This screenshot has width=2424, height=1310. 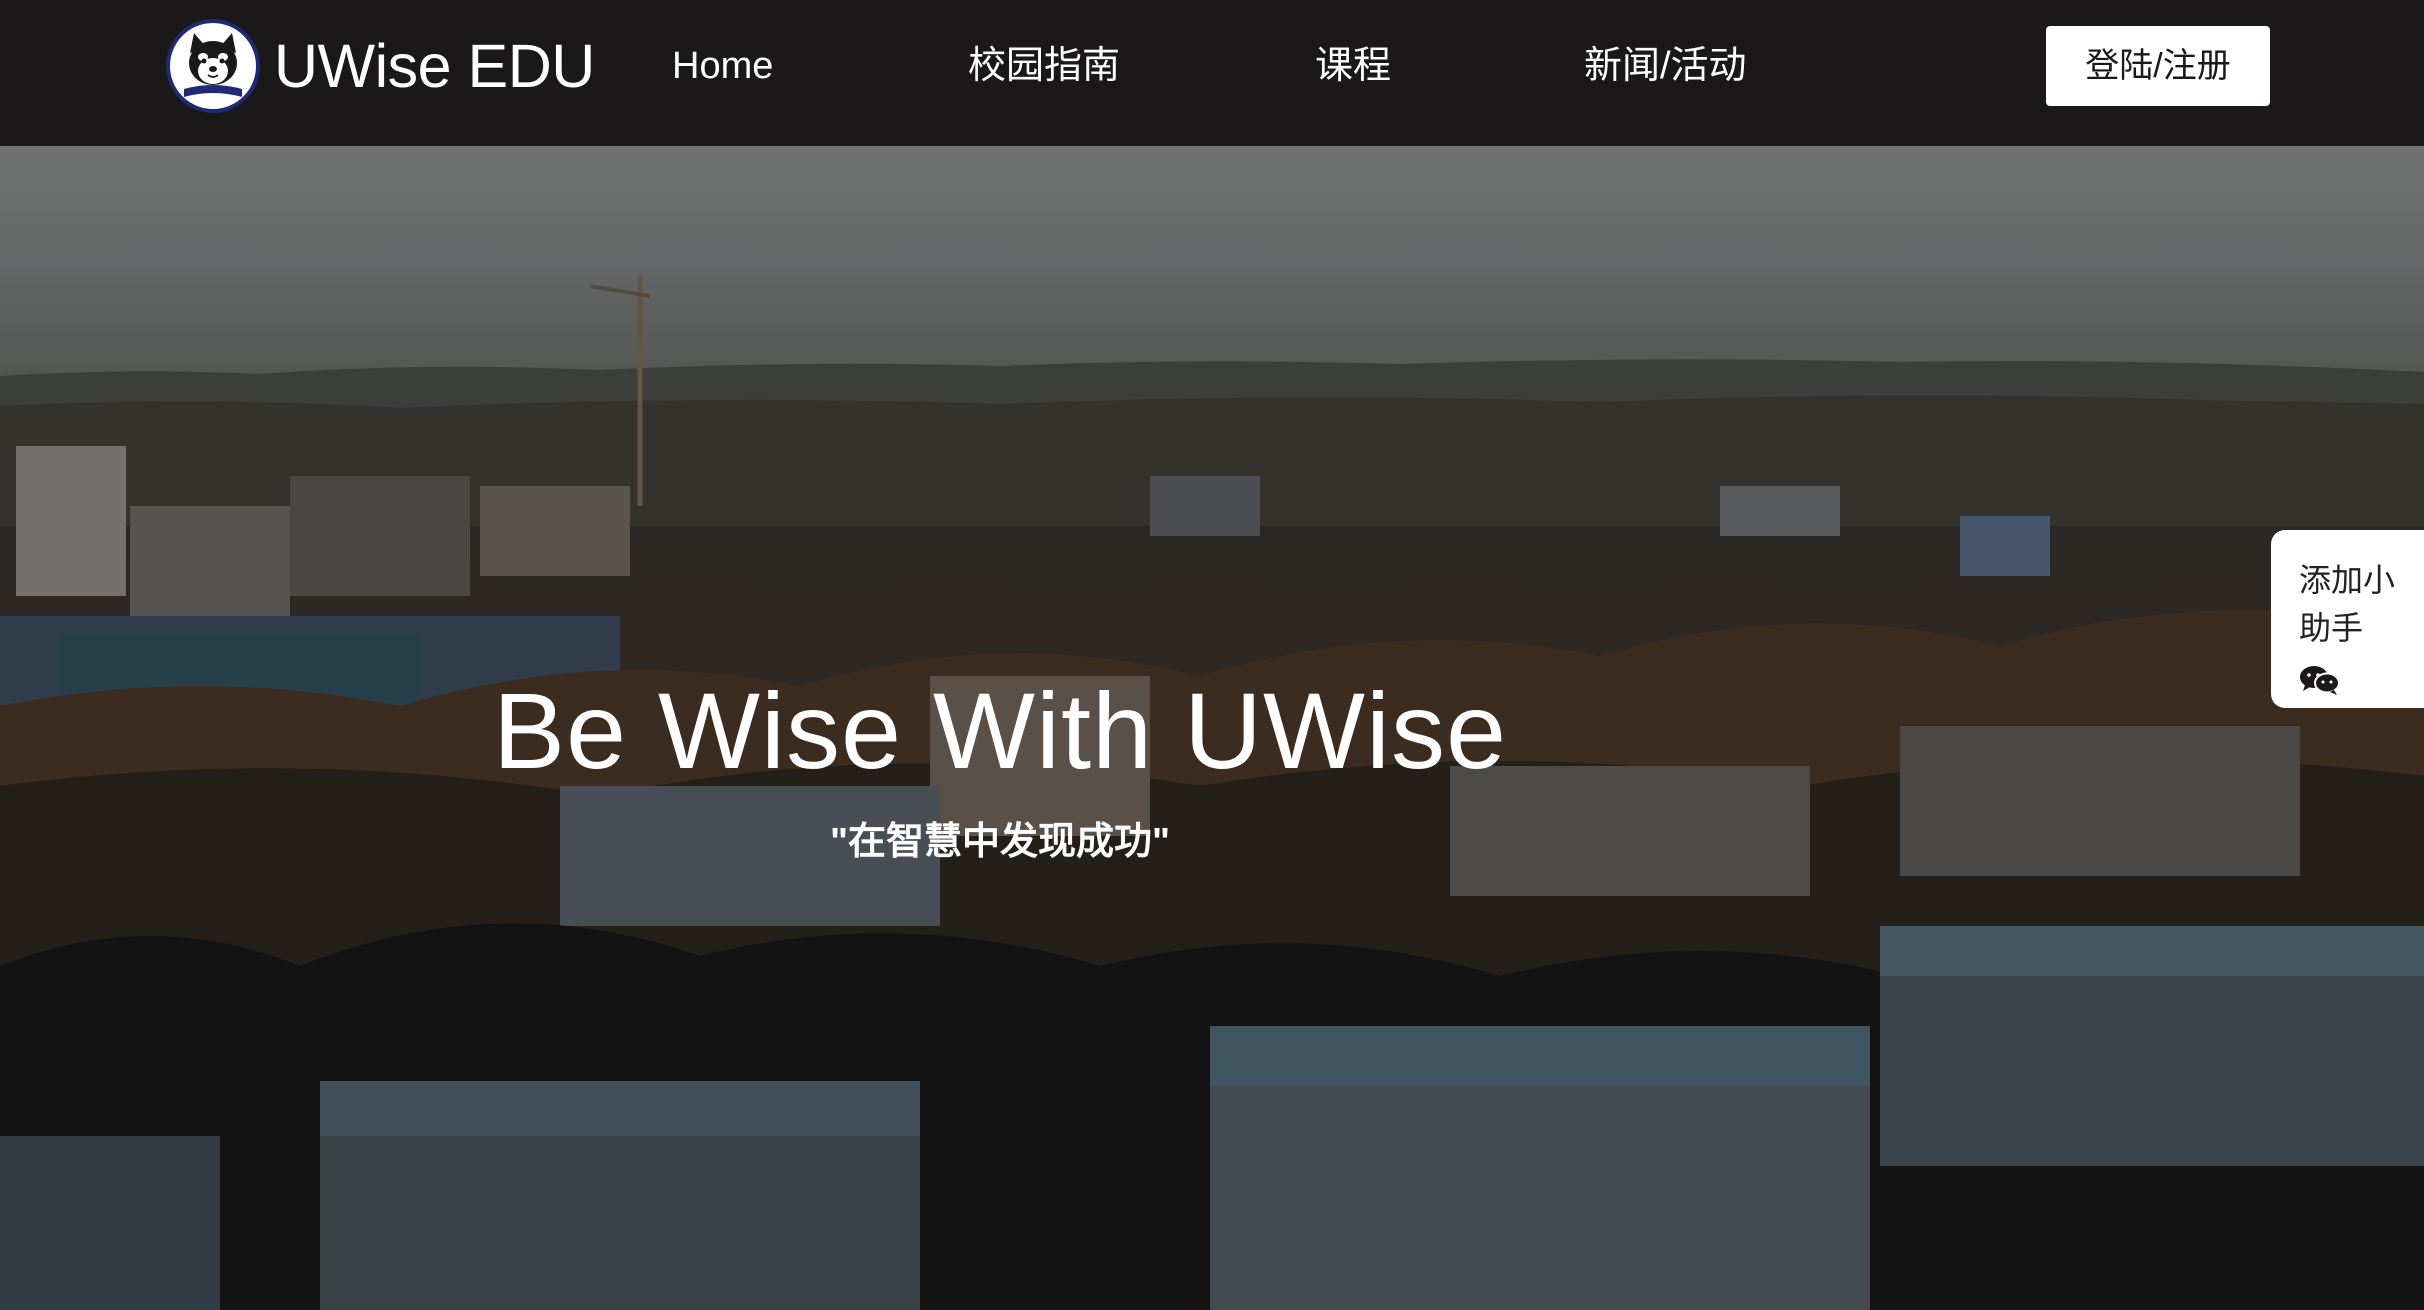 I want to click on nav-item-home: Home, so click(x=722, y=66).